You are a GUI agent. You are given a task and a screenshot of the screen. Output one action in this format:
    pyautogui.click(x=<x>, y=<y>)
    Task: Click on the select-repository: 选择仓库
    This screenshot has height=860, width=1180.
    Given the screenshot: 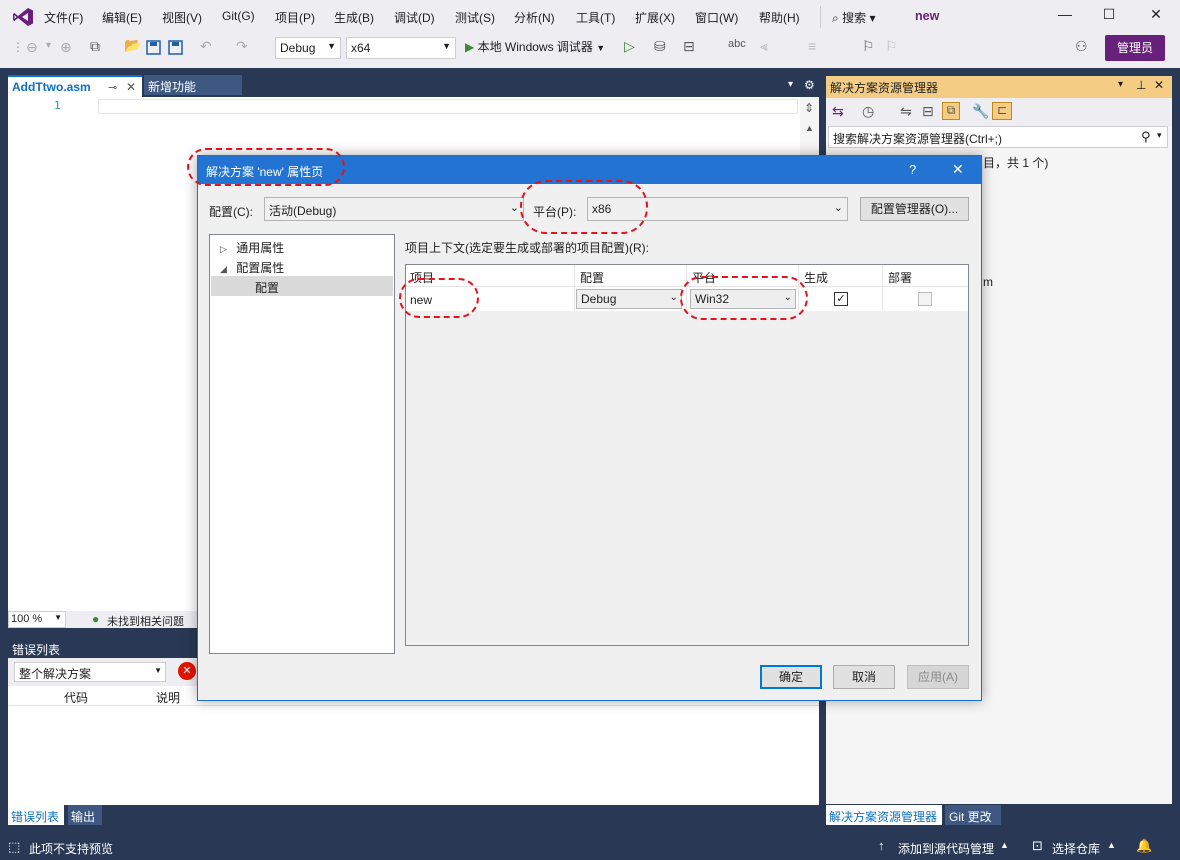 What is the action you would take?
    pyautogui.click(x=1076, y=848)
    